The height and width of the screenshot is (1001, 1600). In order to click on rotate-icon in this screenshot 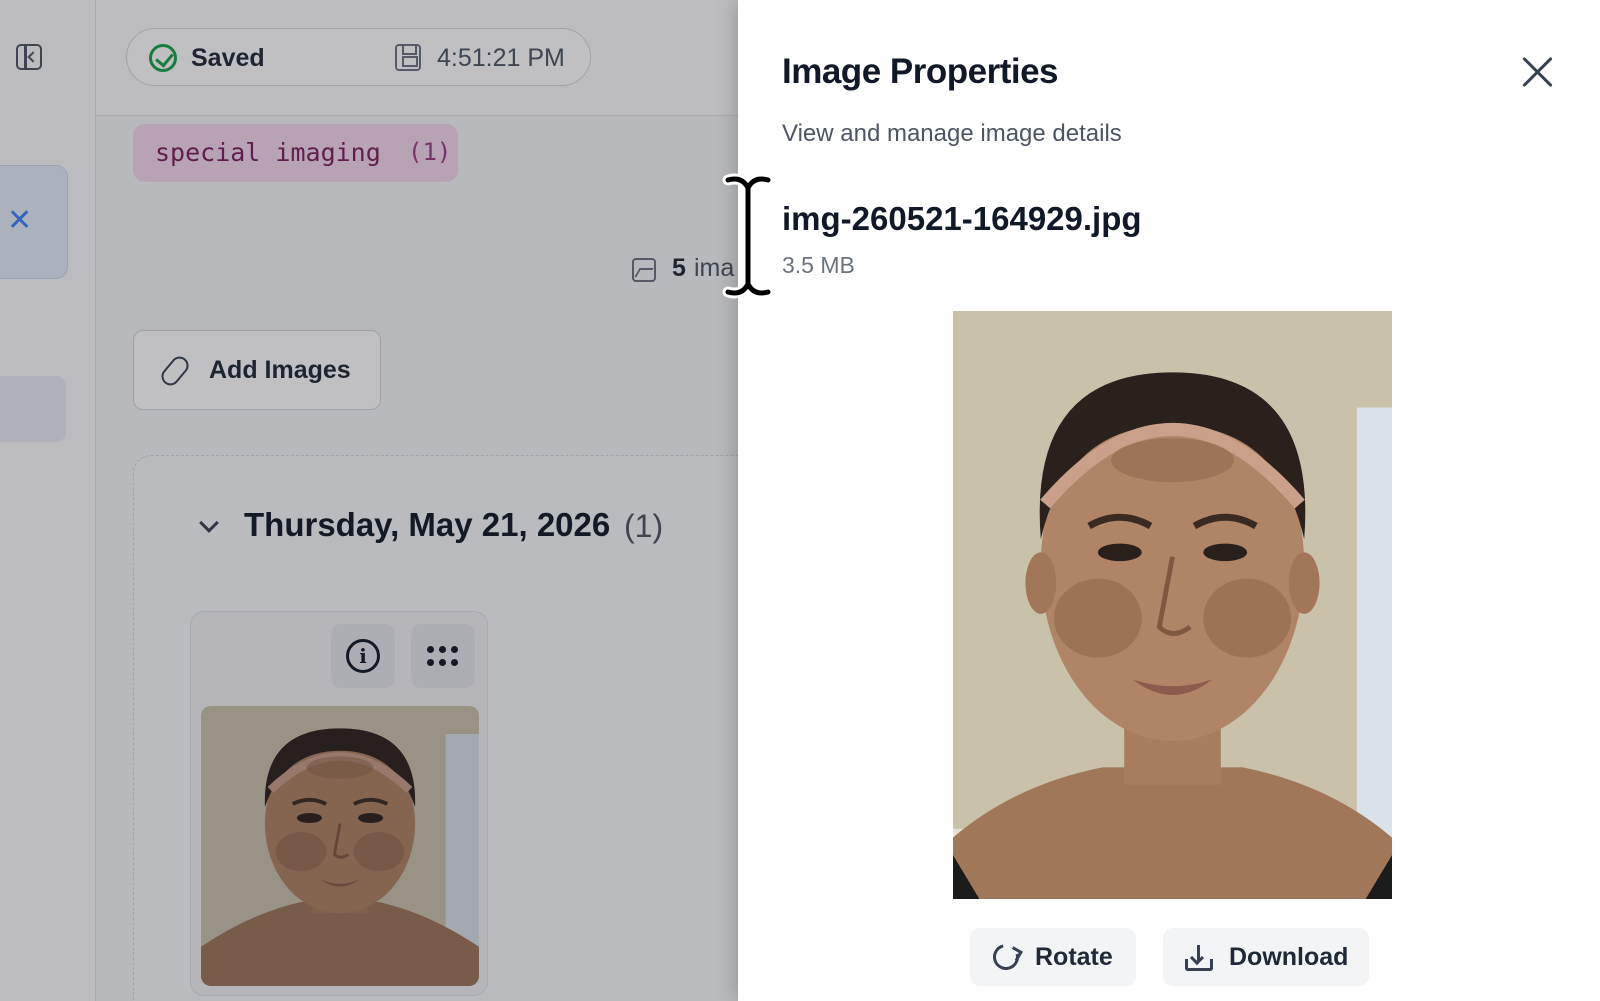, I will do `click(1006, 957)`.